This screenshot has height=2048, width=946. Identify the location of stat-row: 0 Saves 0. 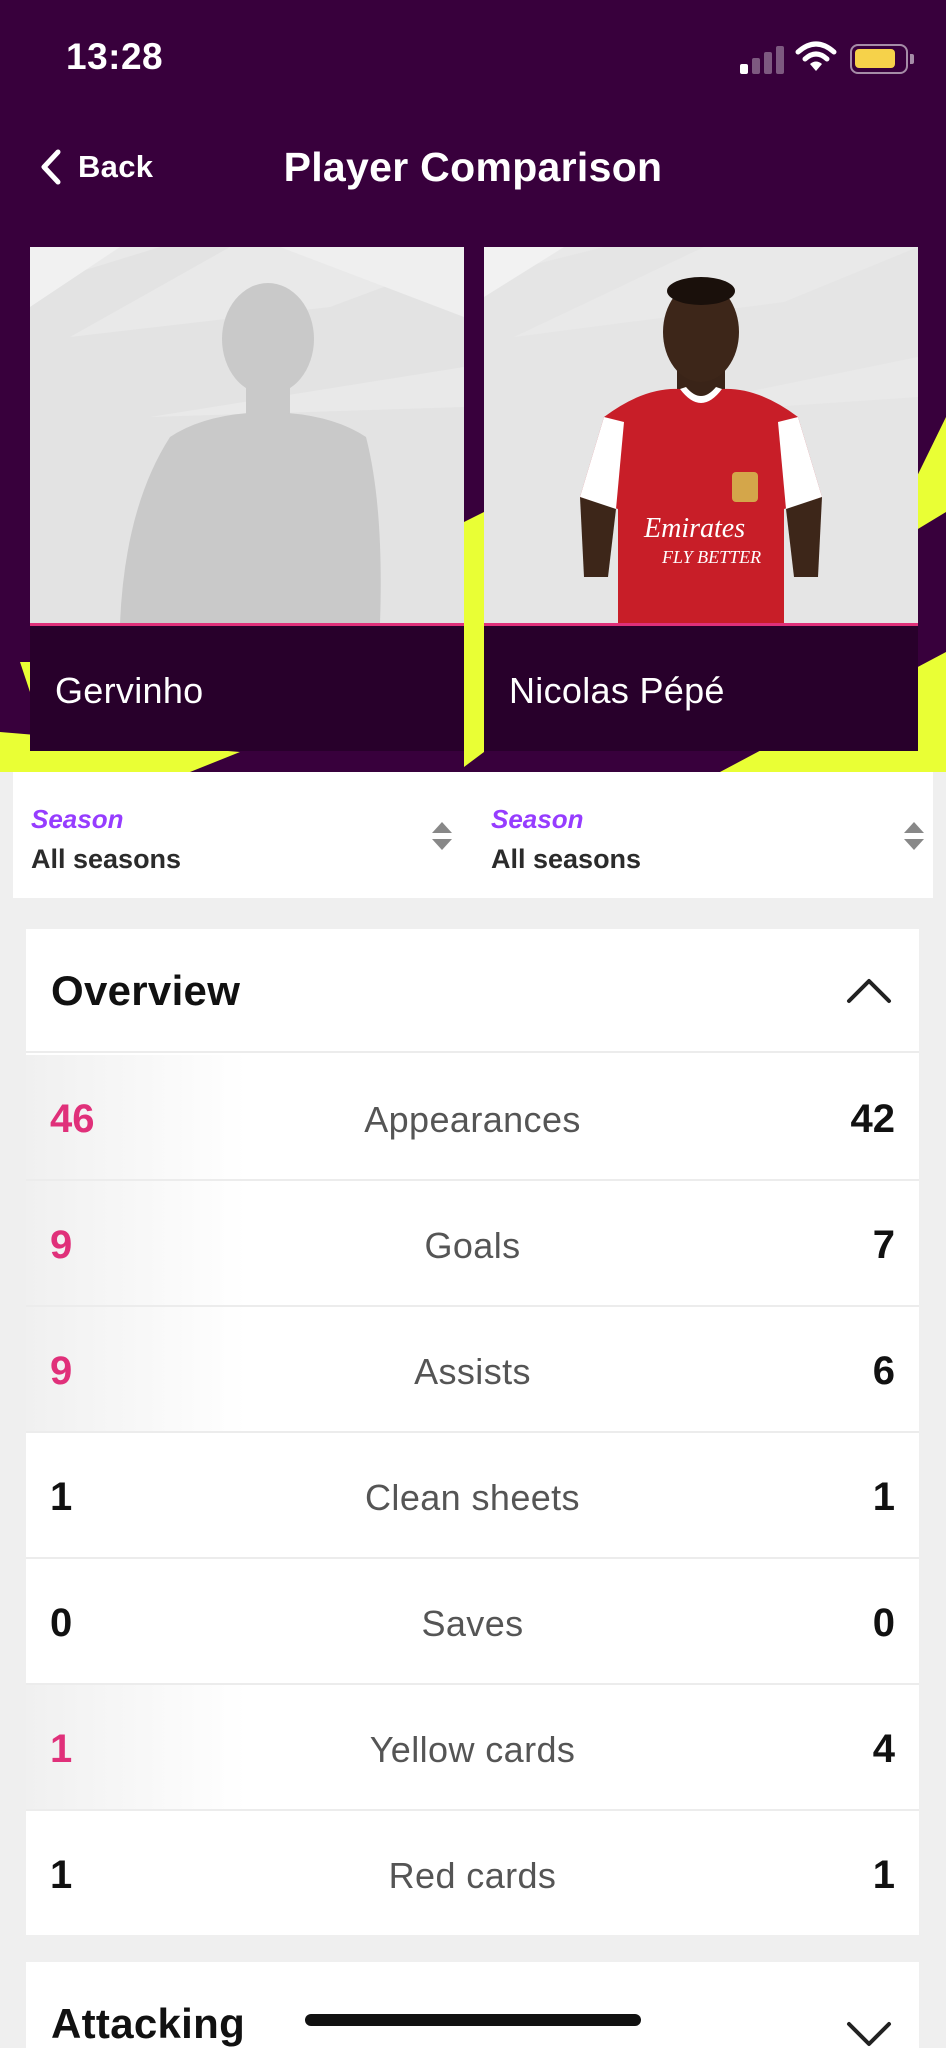
(472, 1622).